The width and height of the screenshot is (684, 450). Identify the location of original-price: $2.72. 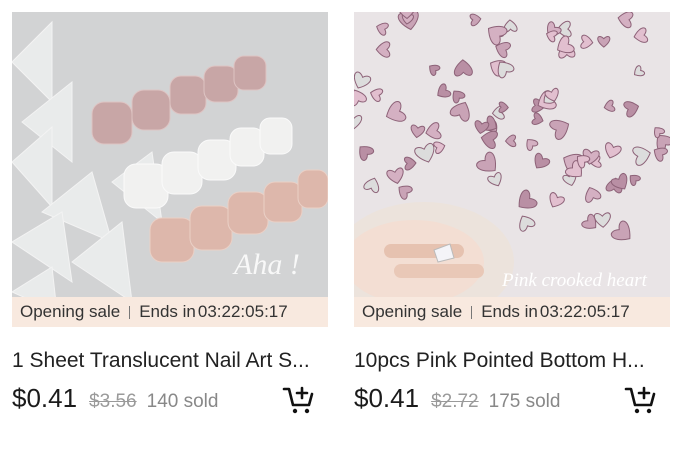
(455, 401).